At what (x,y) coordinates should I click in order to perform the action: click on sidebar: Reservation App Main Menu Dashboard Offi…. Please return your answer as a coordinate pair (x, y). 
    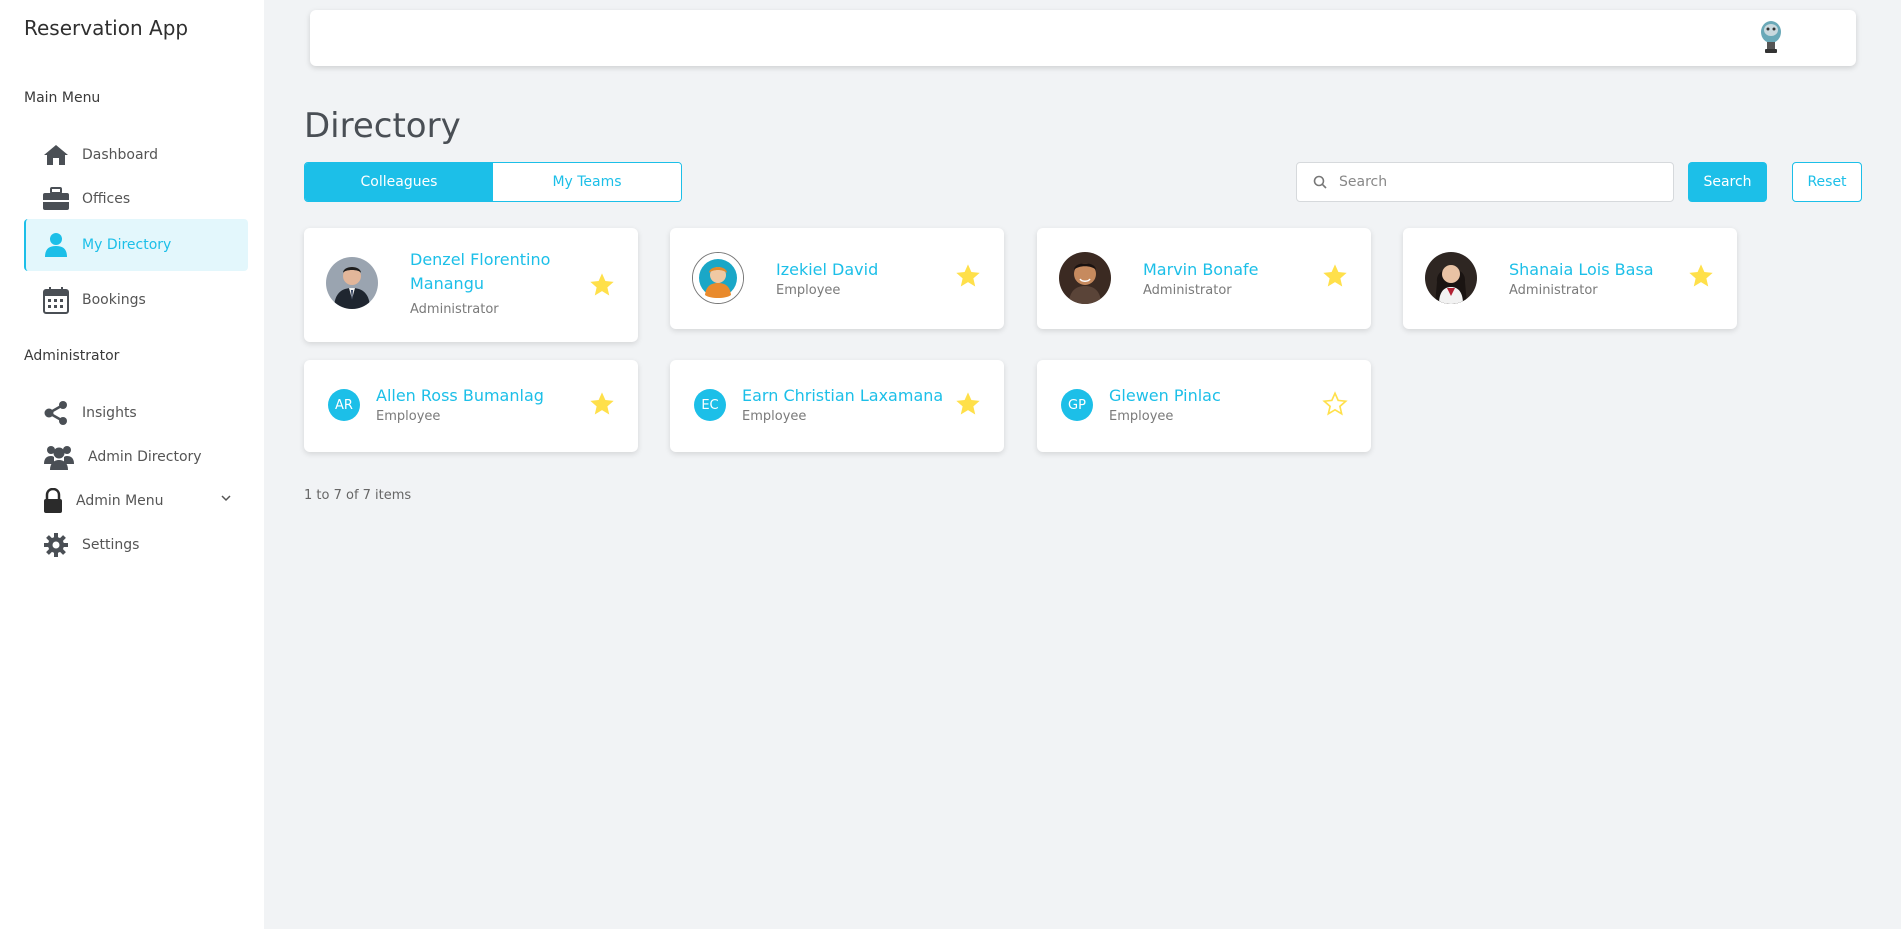
    Looking at the image, I should click on (132, 464).